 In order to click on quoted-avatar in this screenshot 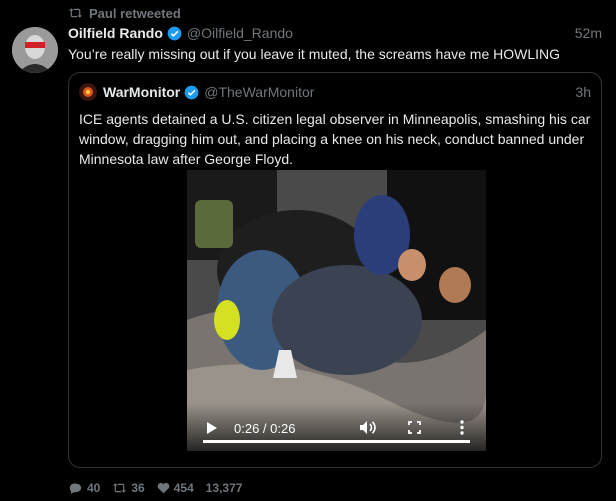, I will do `click(88, 92)`.